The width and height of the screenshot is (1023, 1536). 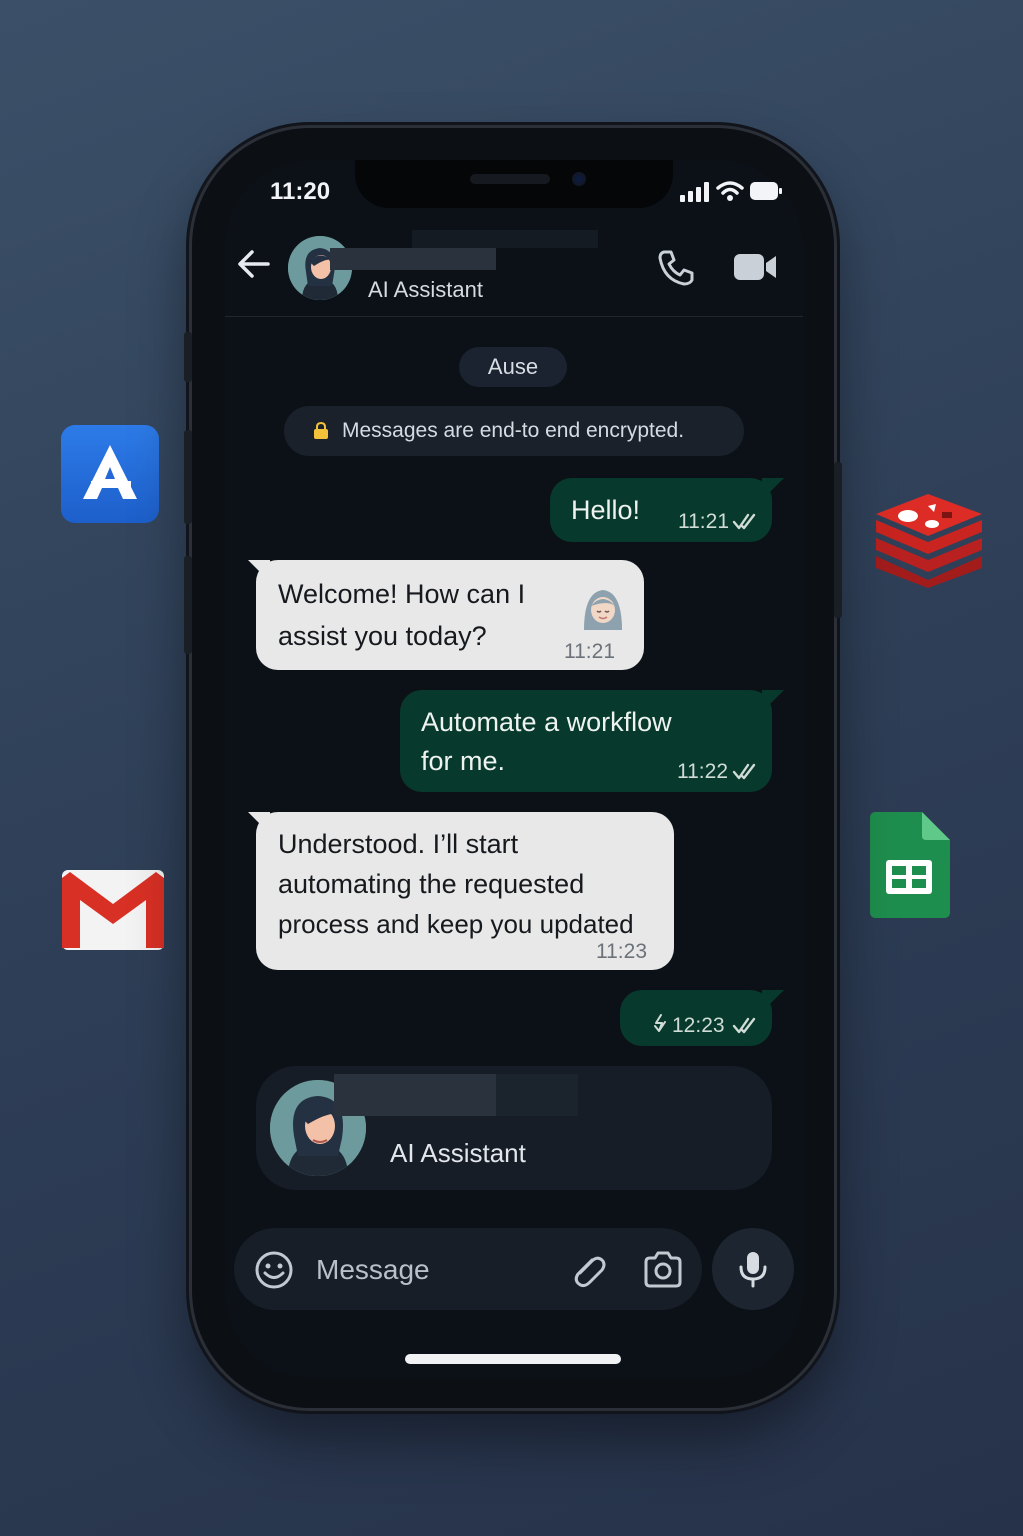 I want to click on message-text-line: for me., so click(x=463, y=761).